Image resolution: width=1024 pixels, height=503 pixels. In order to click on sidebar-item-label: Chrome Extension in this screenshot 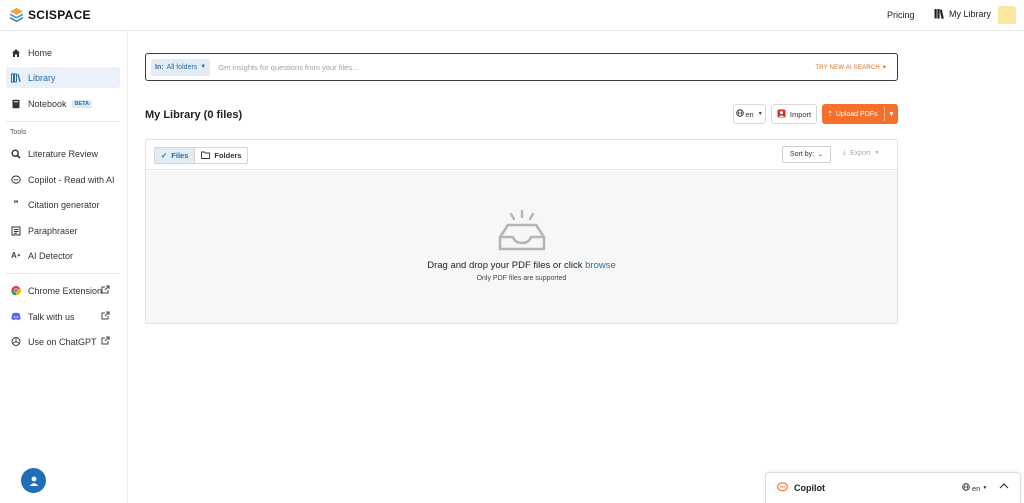, I will do `click(65, 290)`.